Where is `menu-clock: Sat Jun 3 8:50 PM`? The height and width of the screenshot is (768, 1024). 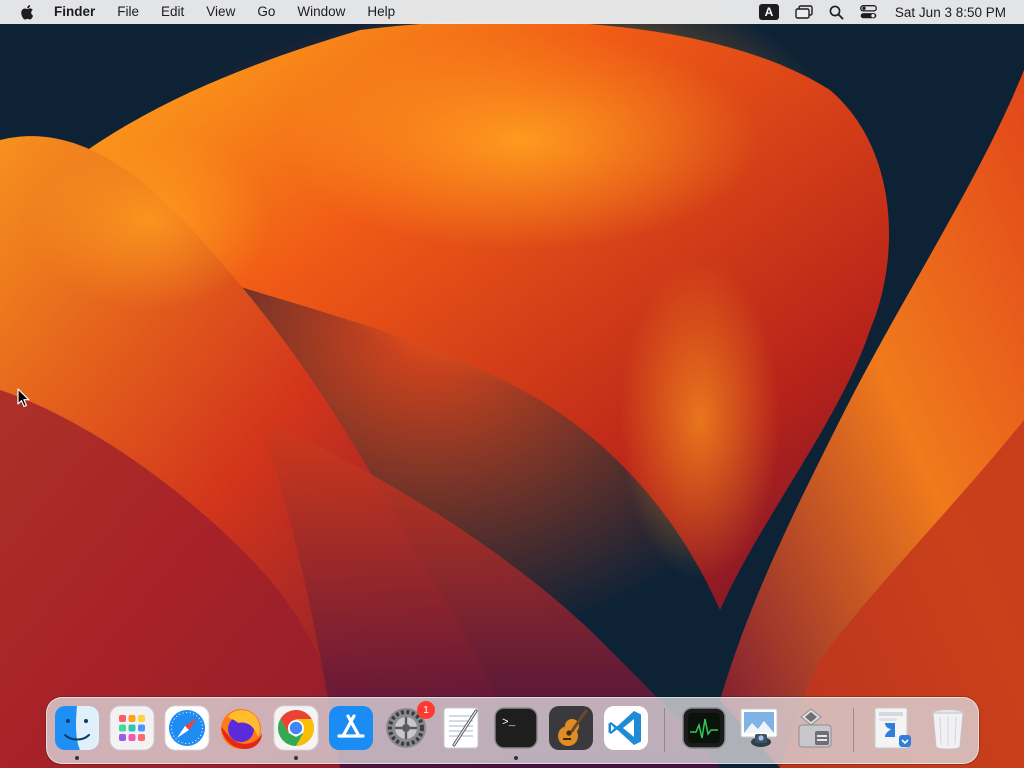
menu-clock: Sat Jun 3 8:50 PM is located at coordinates (950, 12).